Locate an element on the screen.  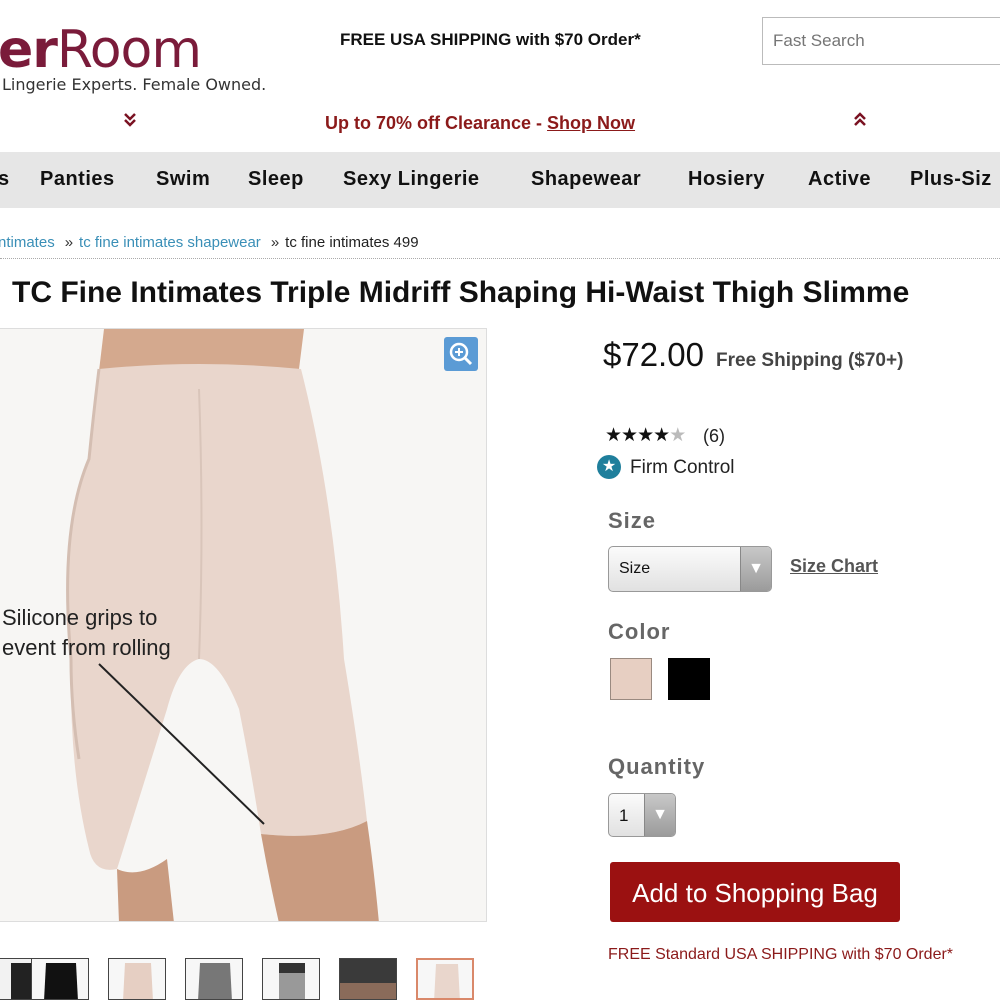
quantity-select: 1 ▼ is located at coordinates (642, 815).